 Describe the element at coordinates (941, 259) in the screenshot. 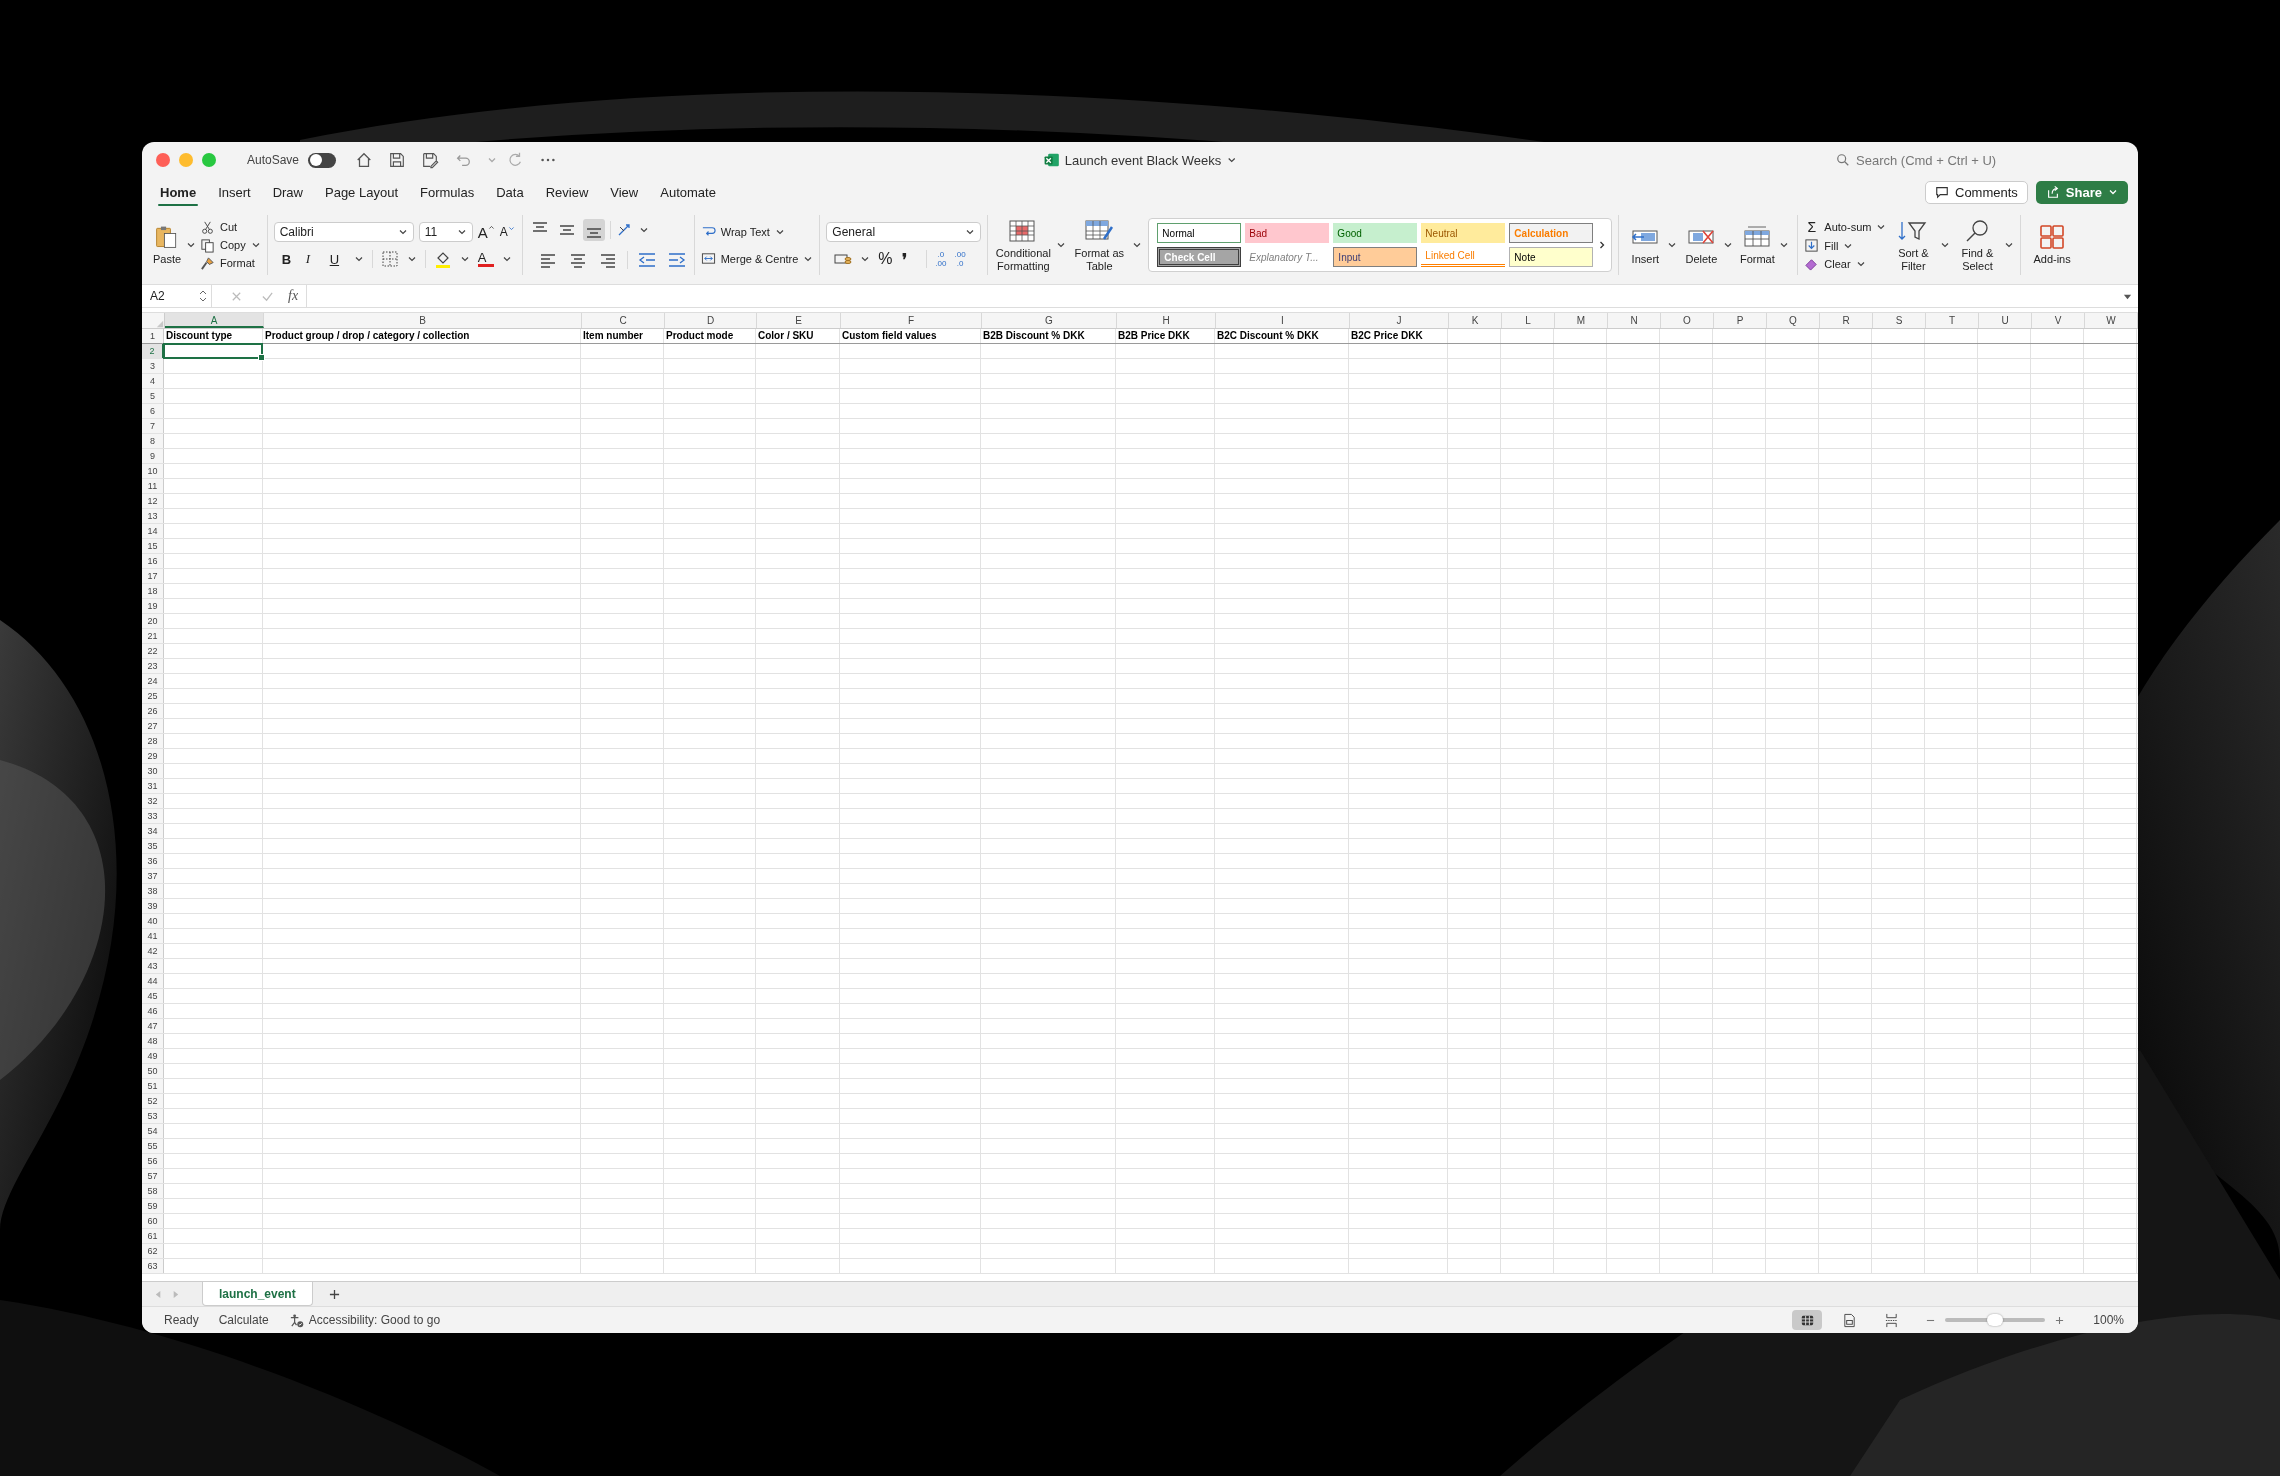

I see `increase-decimal-button: .0 .00` at that location.